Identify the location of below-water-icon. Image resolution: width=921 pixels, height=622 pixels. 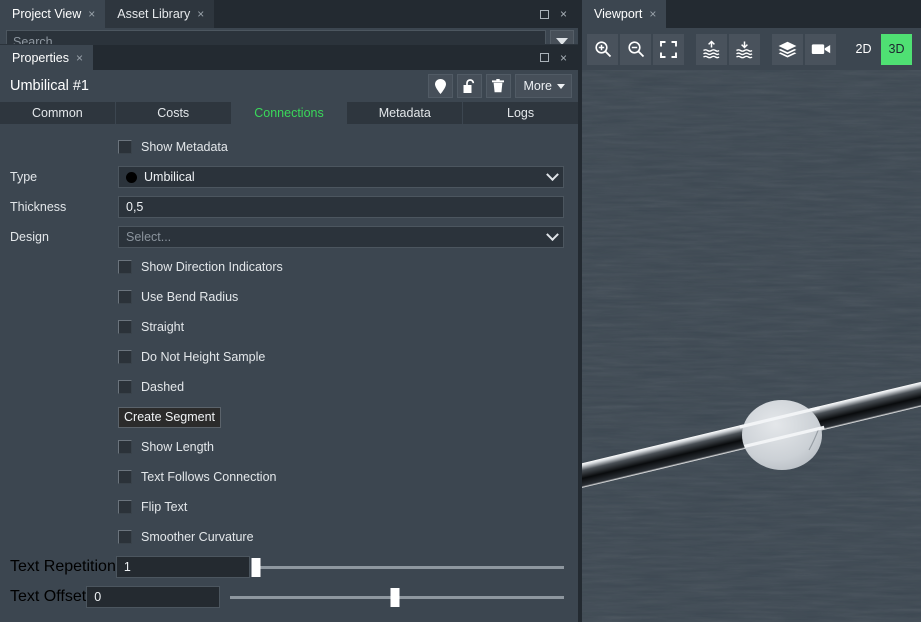
(744, 49).